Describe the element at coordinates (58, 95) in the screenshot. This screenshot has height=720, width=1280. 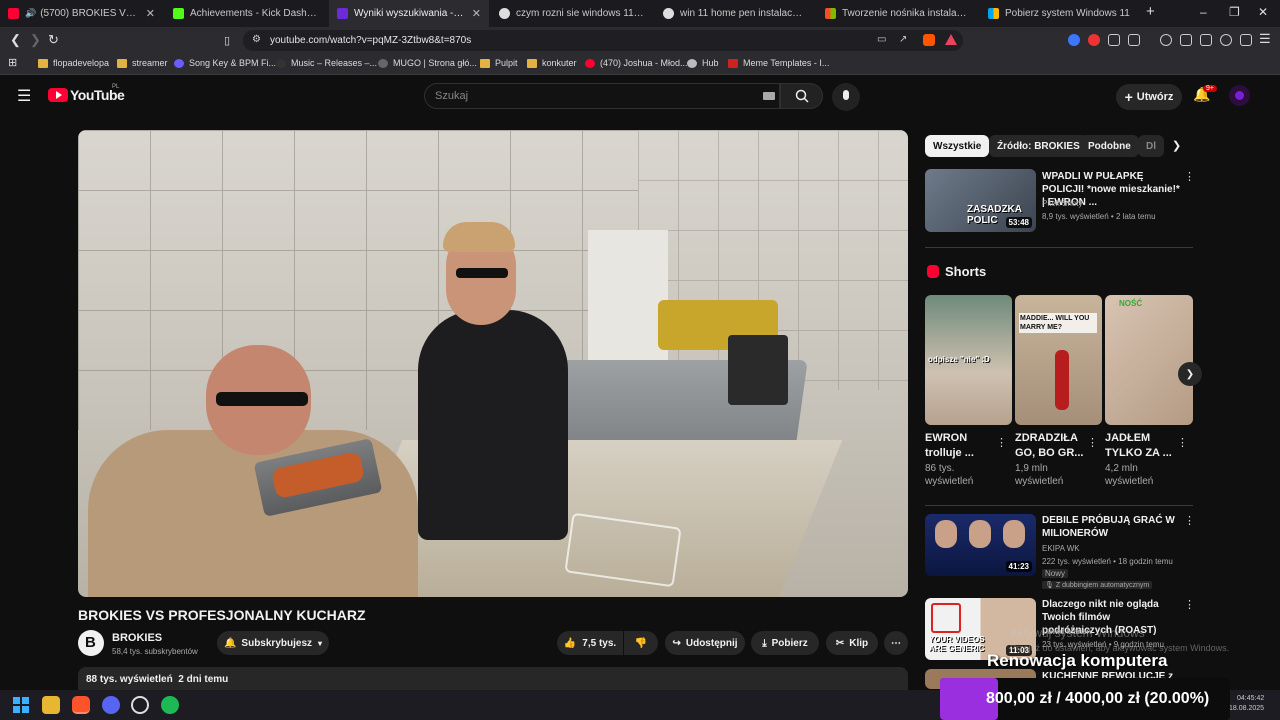
I see `youtube-logo-icon` at that location.